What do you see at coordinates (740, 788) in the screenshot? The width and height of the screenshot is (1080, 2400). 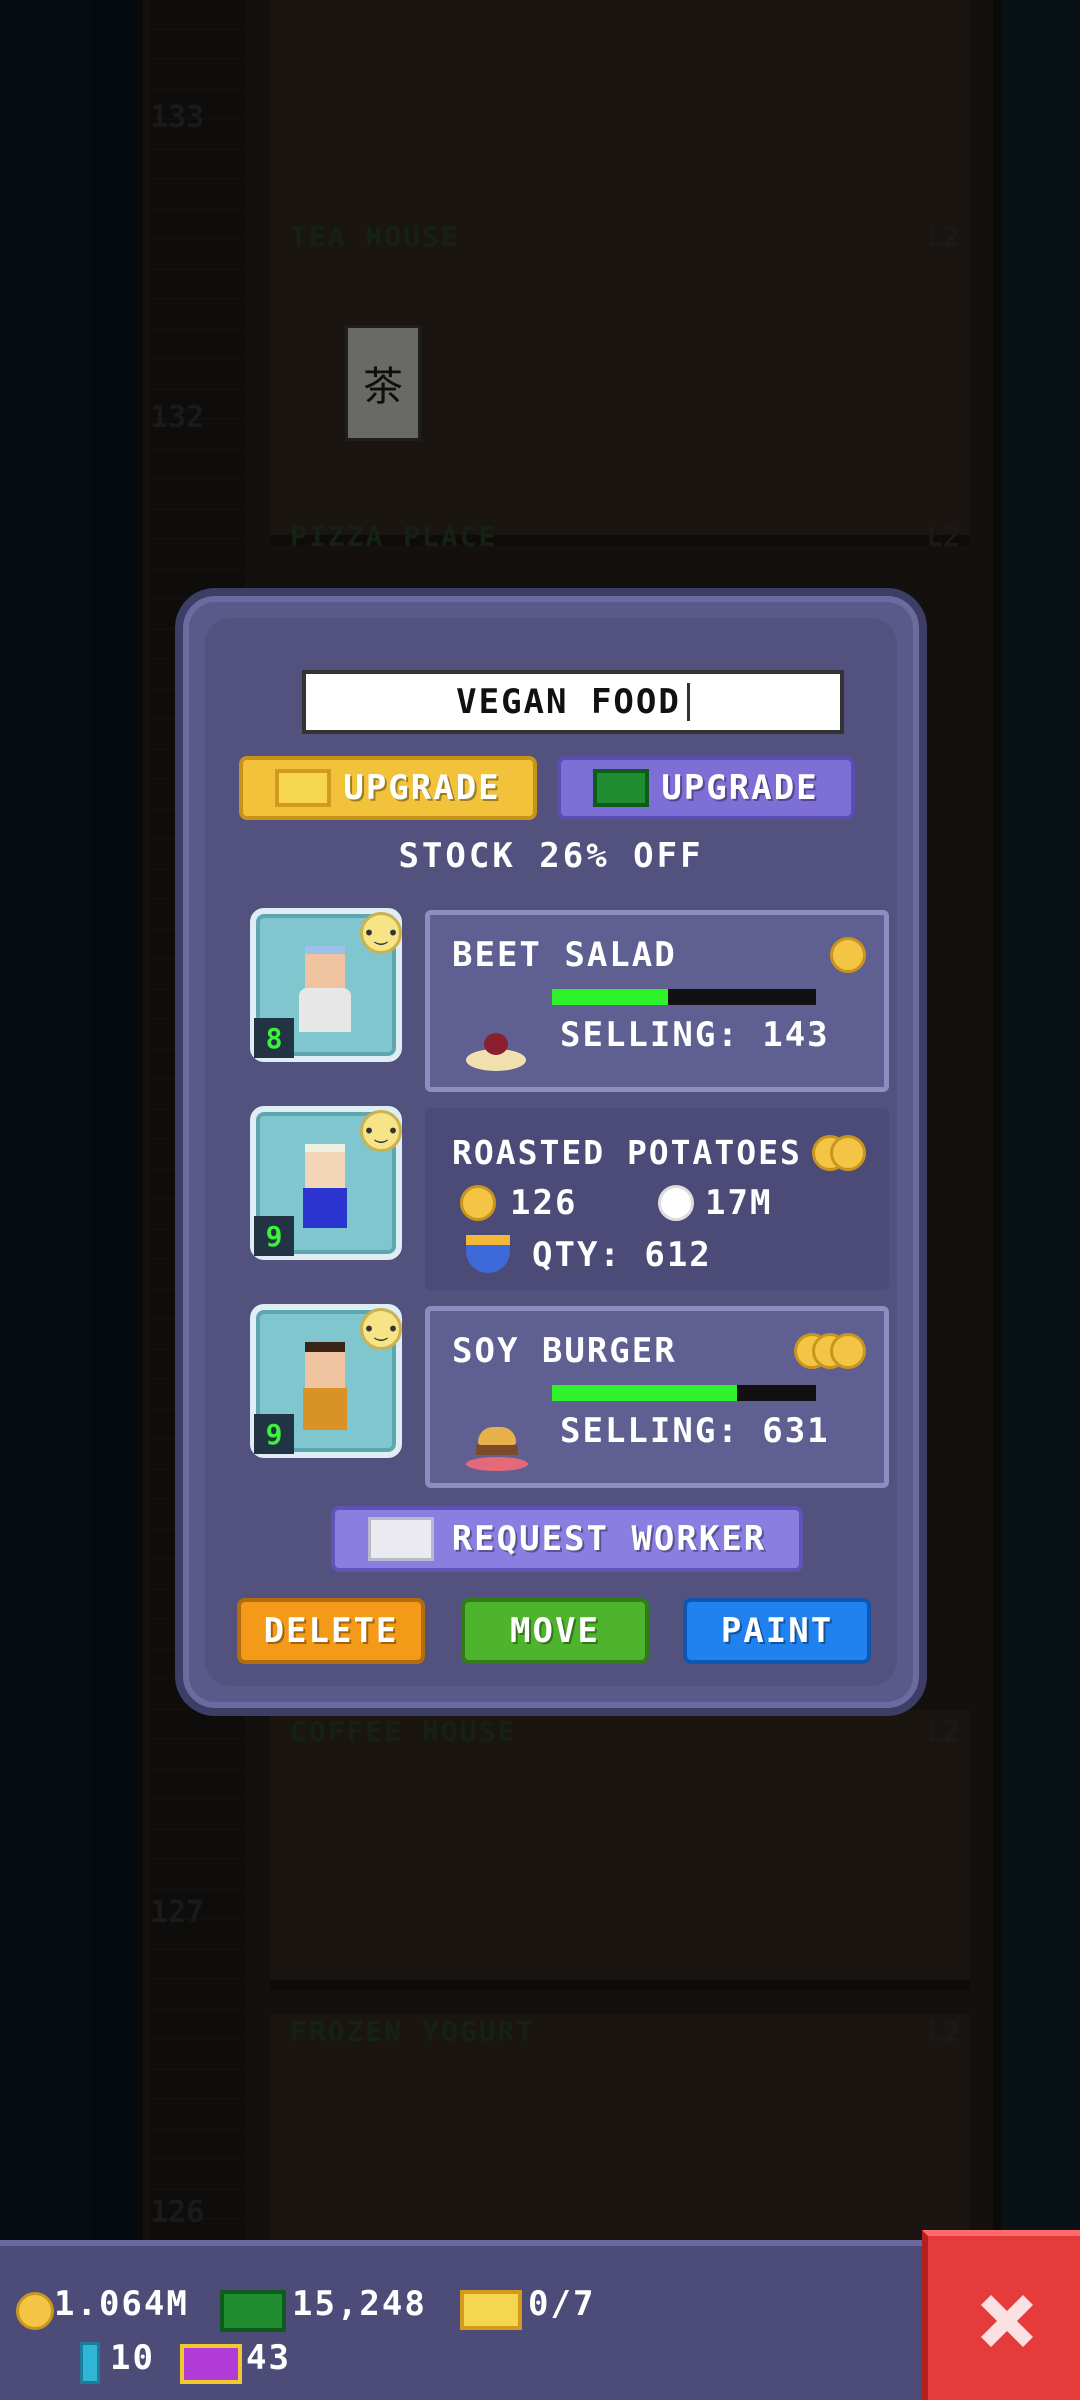 I see `upgrade-bux-label: UPGRADE` at bounding box center [740, 788].